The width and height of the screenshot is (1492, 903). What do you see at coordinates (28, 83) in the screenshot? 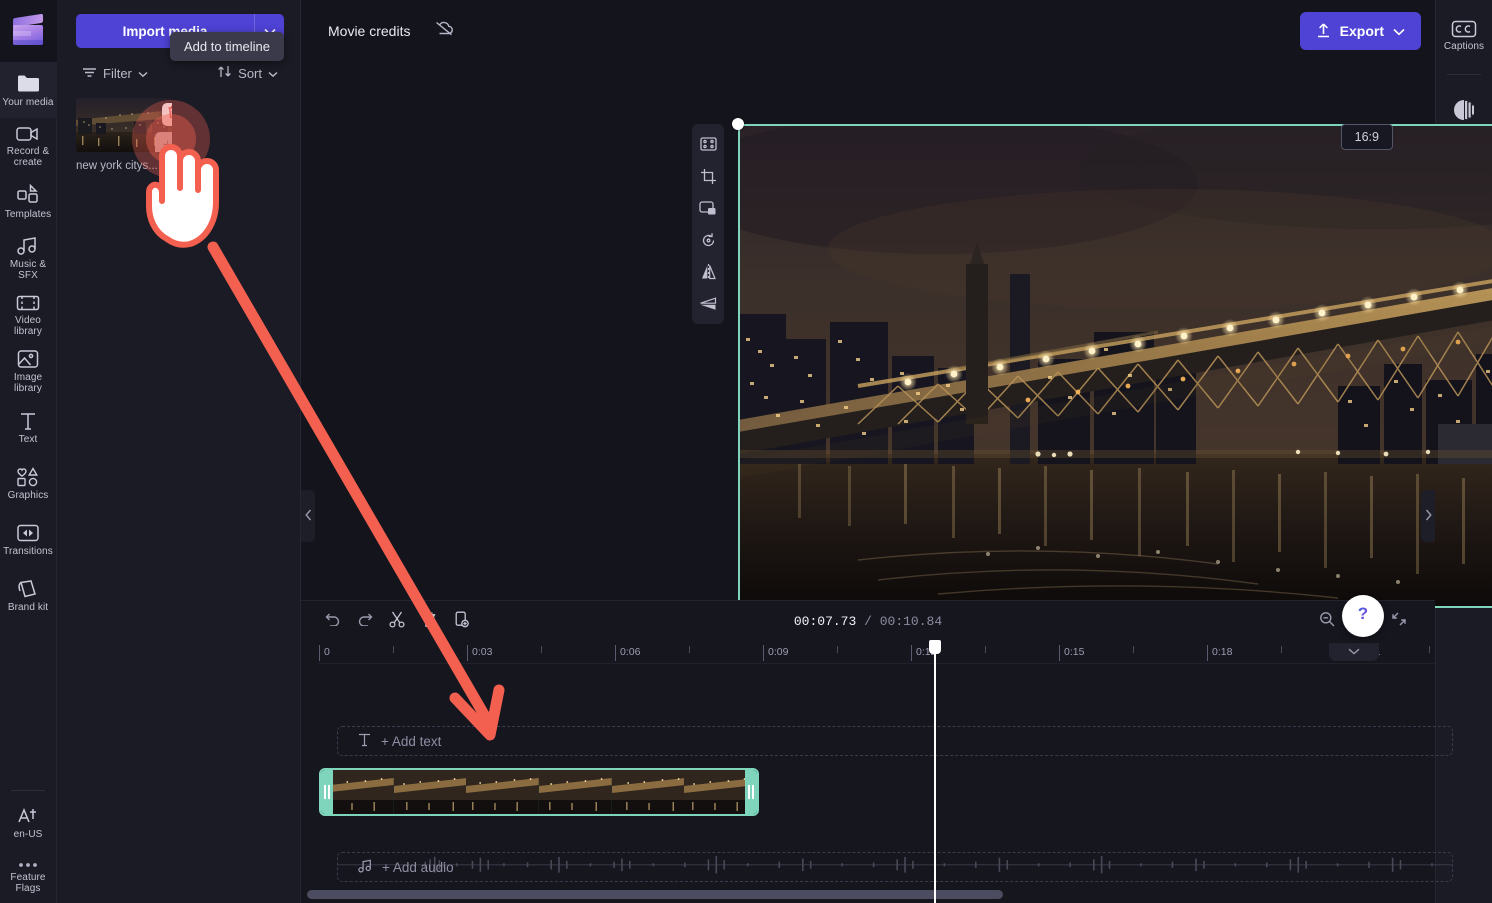
I see `folder-icon` at bounding box center [28, 83].